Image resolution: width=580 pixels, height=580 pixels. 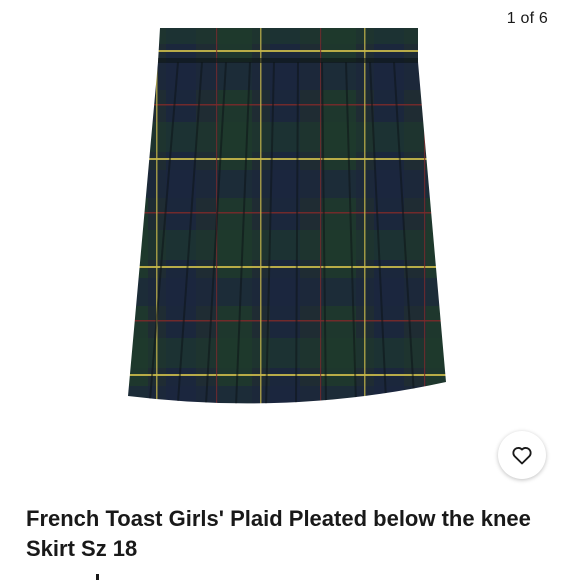 I want to click on favorite-button, so click(x=522, y=455).